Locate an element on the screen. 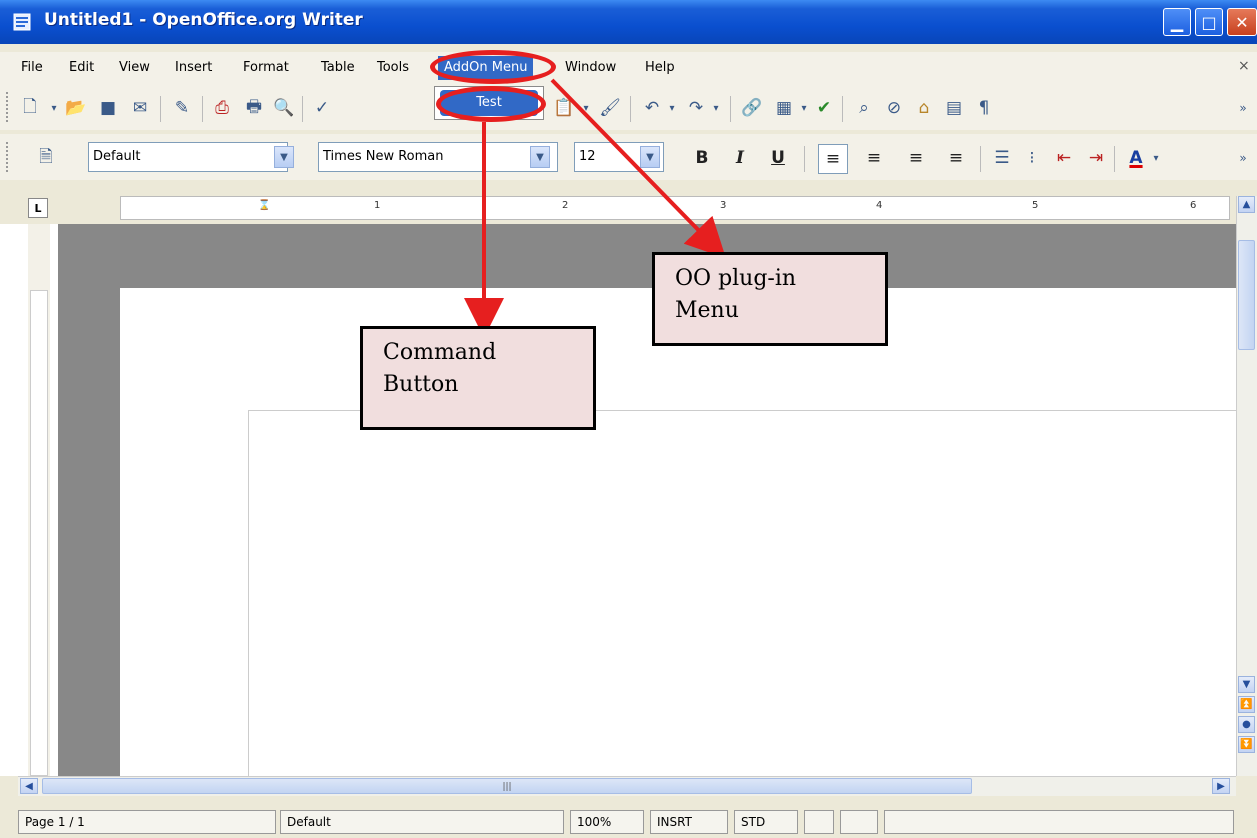 This screenshot has width=1257, height=838. highlight-ellipse-test is located at coordinates (491, 104).